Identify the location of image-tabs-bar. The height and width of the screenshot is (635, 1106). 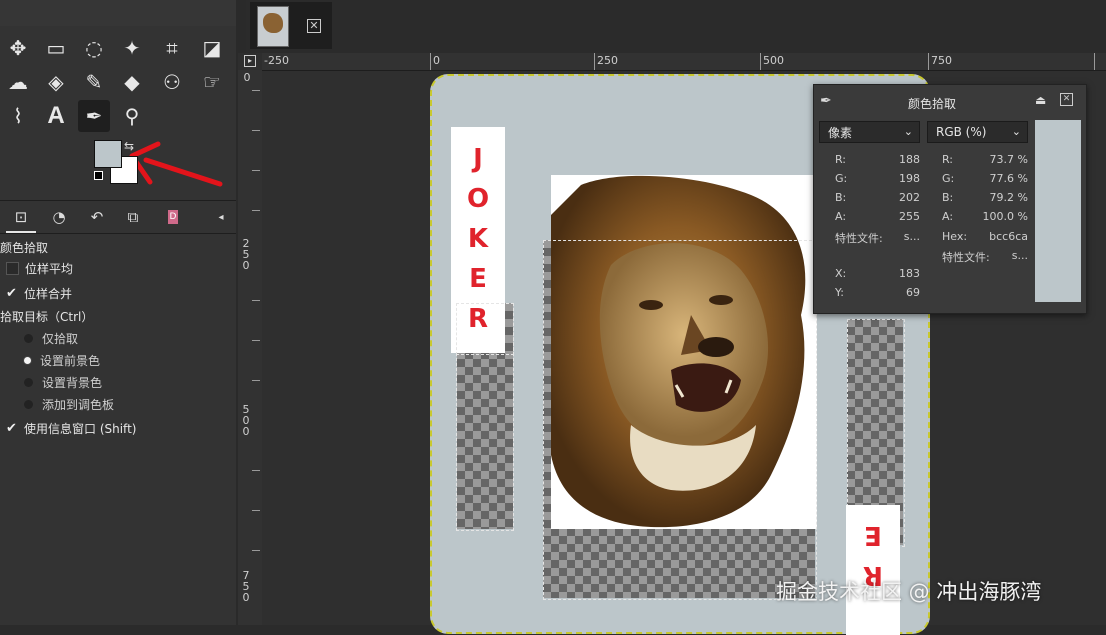
(676, 26).